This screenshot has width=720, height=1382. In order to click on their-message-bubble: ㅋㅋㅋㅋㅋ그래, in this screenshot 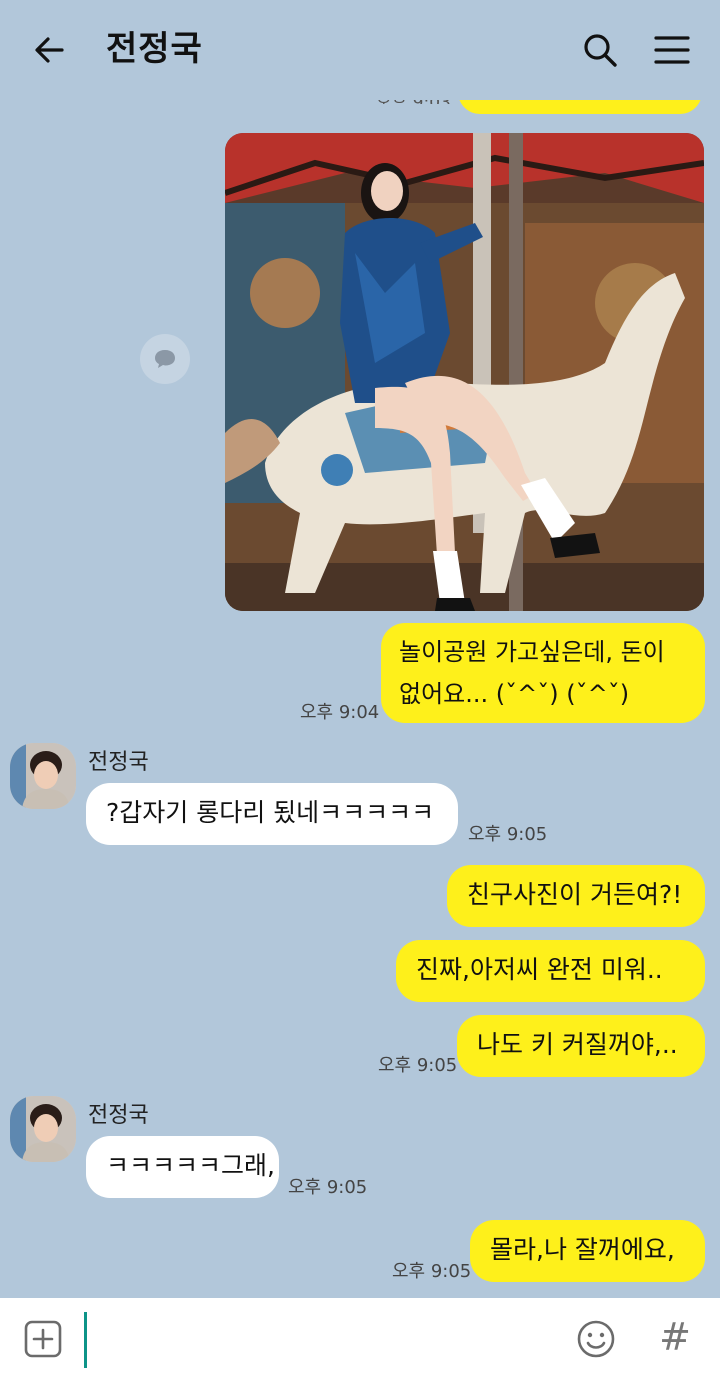, I will do `click(182, 1167)`.